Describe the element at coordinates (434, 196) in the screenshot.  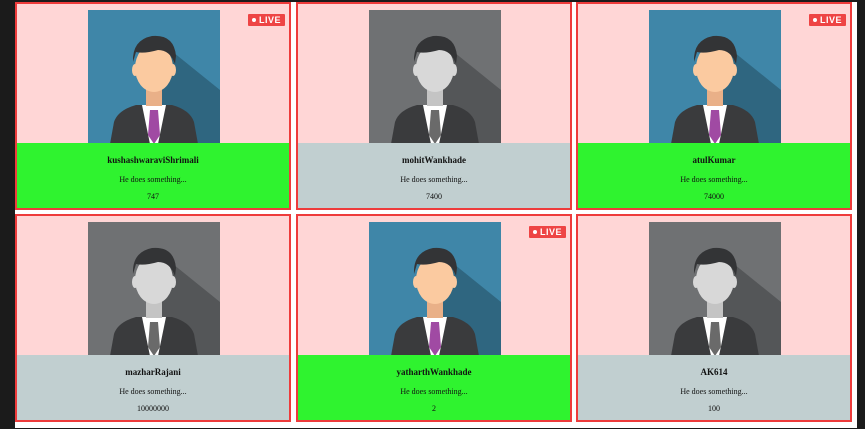
I see `profile-count: 7400` at that location.